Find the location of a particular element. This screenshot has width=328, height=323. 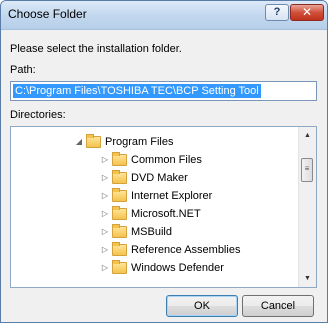

tree-item: ▷ Microsoft.NET is located at coordinates (150, 214).